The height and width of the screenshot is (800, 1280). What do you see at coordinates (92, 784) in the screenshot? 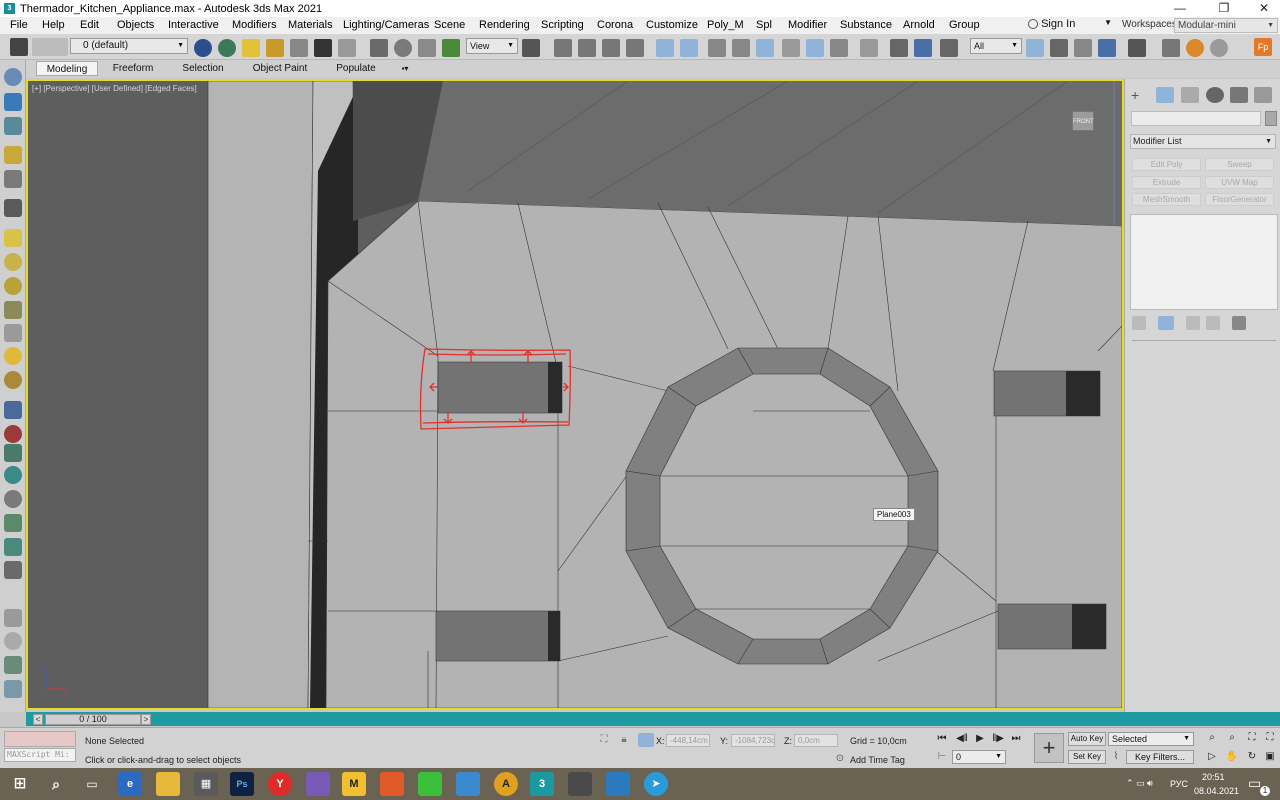
I see `task-view-icon: ▭` at bounding box center [92, 784].